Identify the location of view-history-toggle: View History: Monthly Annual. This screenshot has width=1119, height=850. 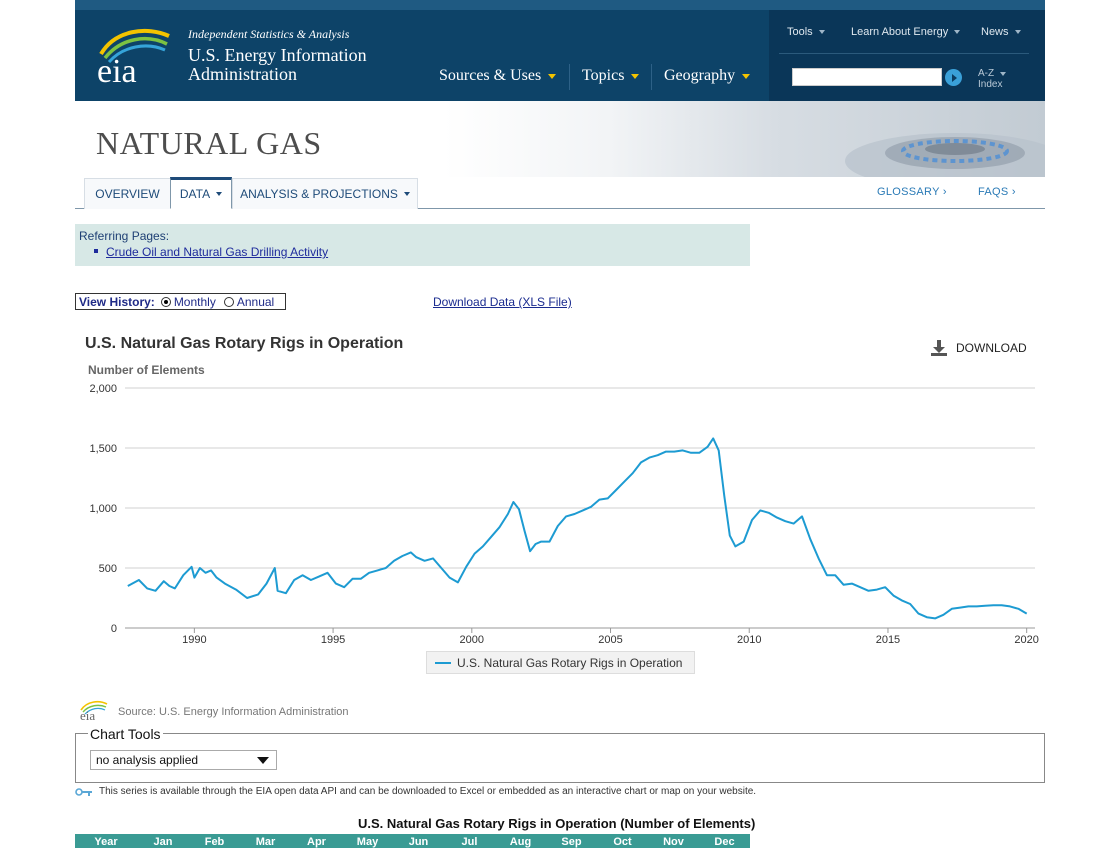
(180, 301).